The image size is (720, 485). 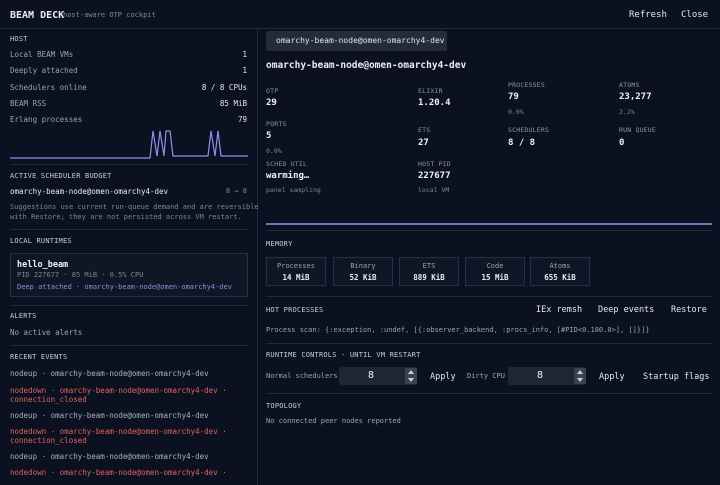 I want to click on metric-label: ATOMS, so click(x=629, y=85).